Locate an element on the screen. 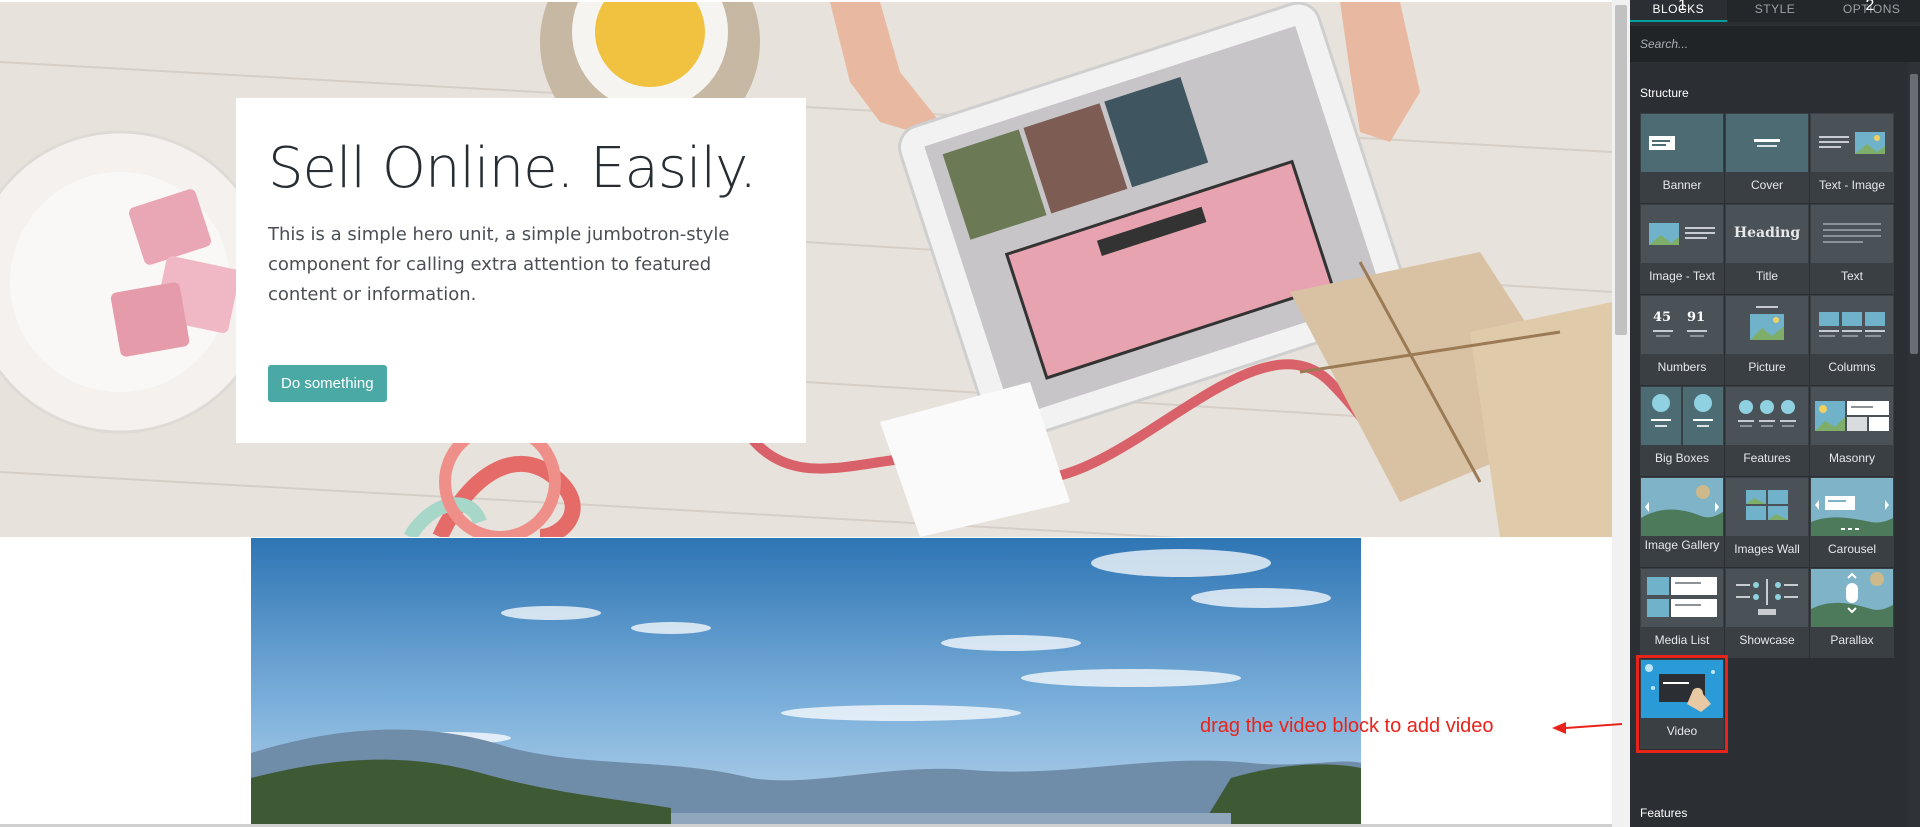 The width and height of the screenshot is (1920, 827). annotation-arrow-icon is located at coordinates (1587, 728).